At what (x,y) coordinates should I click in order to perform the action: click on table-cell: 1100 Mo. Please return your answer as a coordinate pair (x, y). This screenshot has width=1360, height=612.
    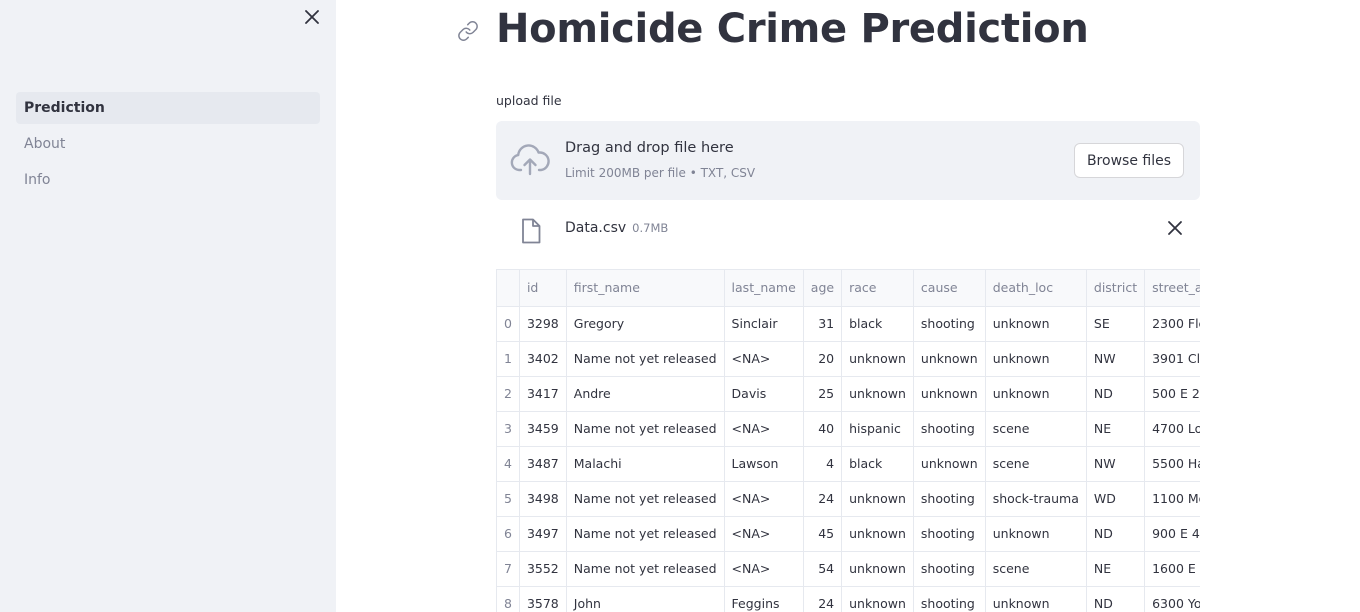
    Looking at the image, I should click on (1172, 499).